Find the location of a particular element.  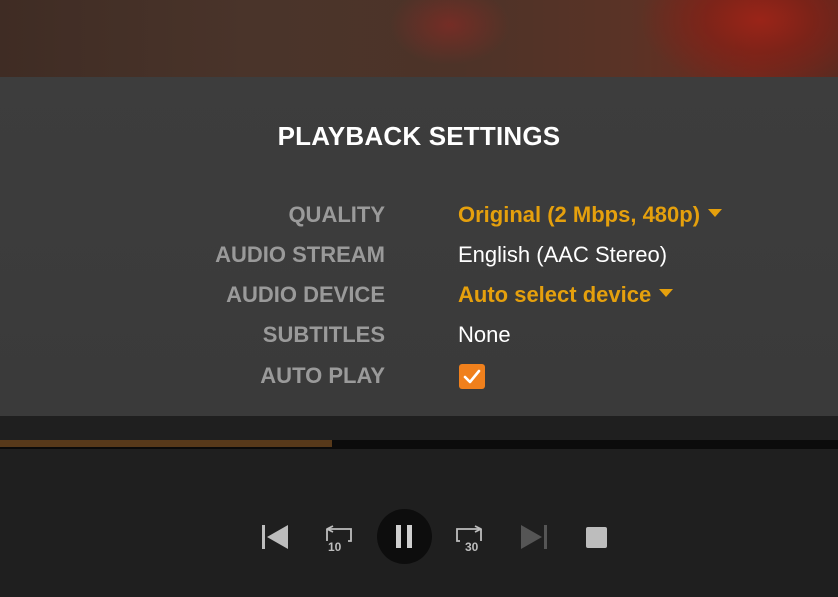

forward-30-text: 30 is located at coordinates (472, 547).